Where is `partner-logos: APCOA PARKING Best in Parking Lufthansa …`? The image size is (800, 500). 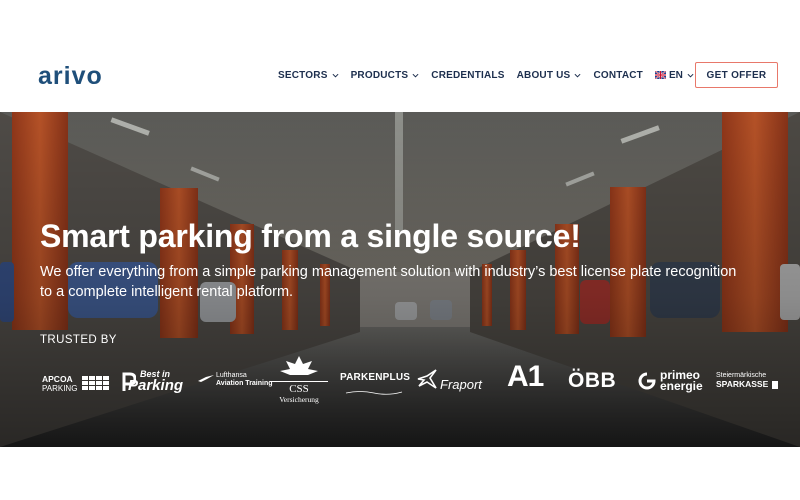 partner-logos: APCOA PARKING Best in Parking Lufthansa … is located at coordinates (410, 386).